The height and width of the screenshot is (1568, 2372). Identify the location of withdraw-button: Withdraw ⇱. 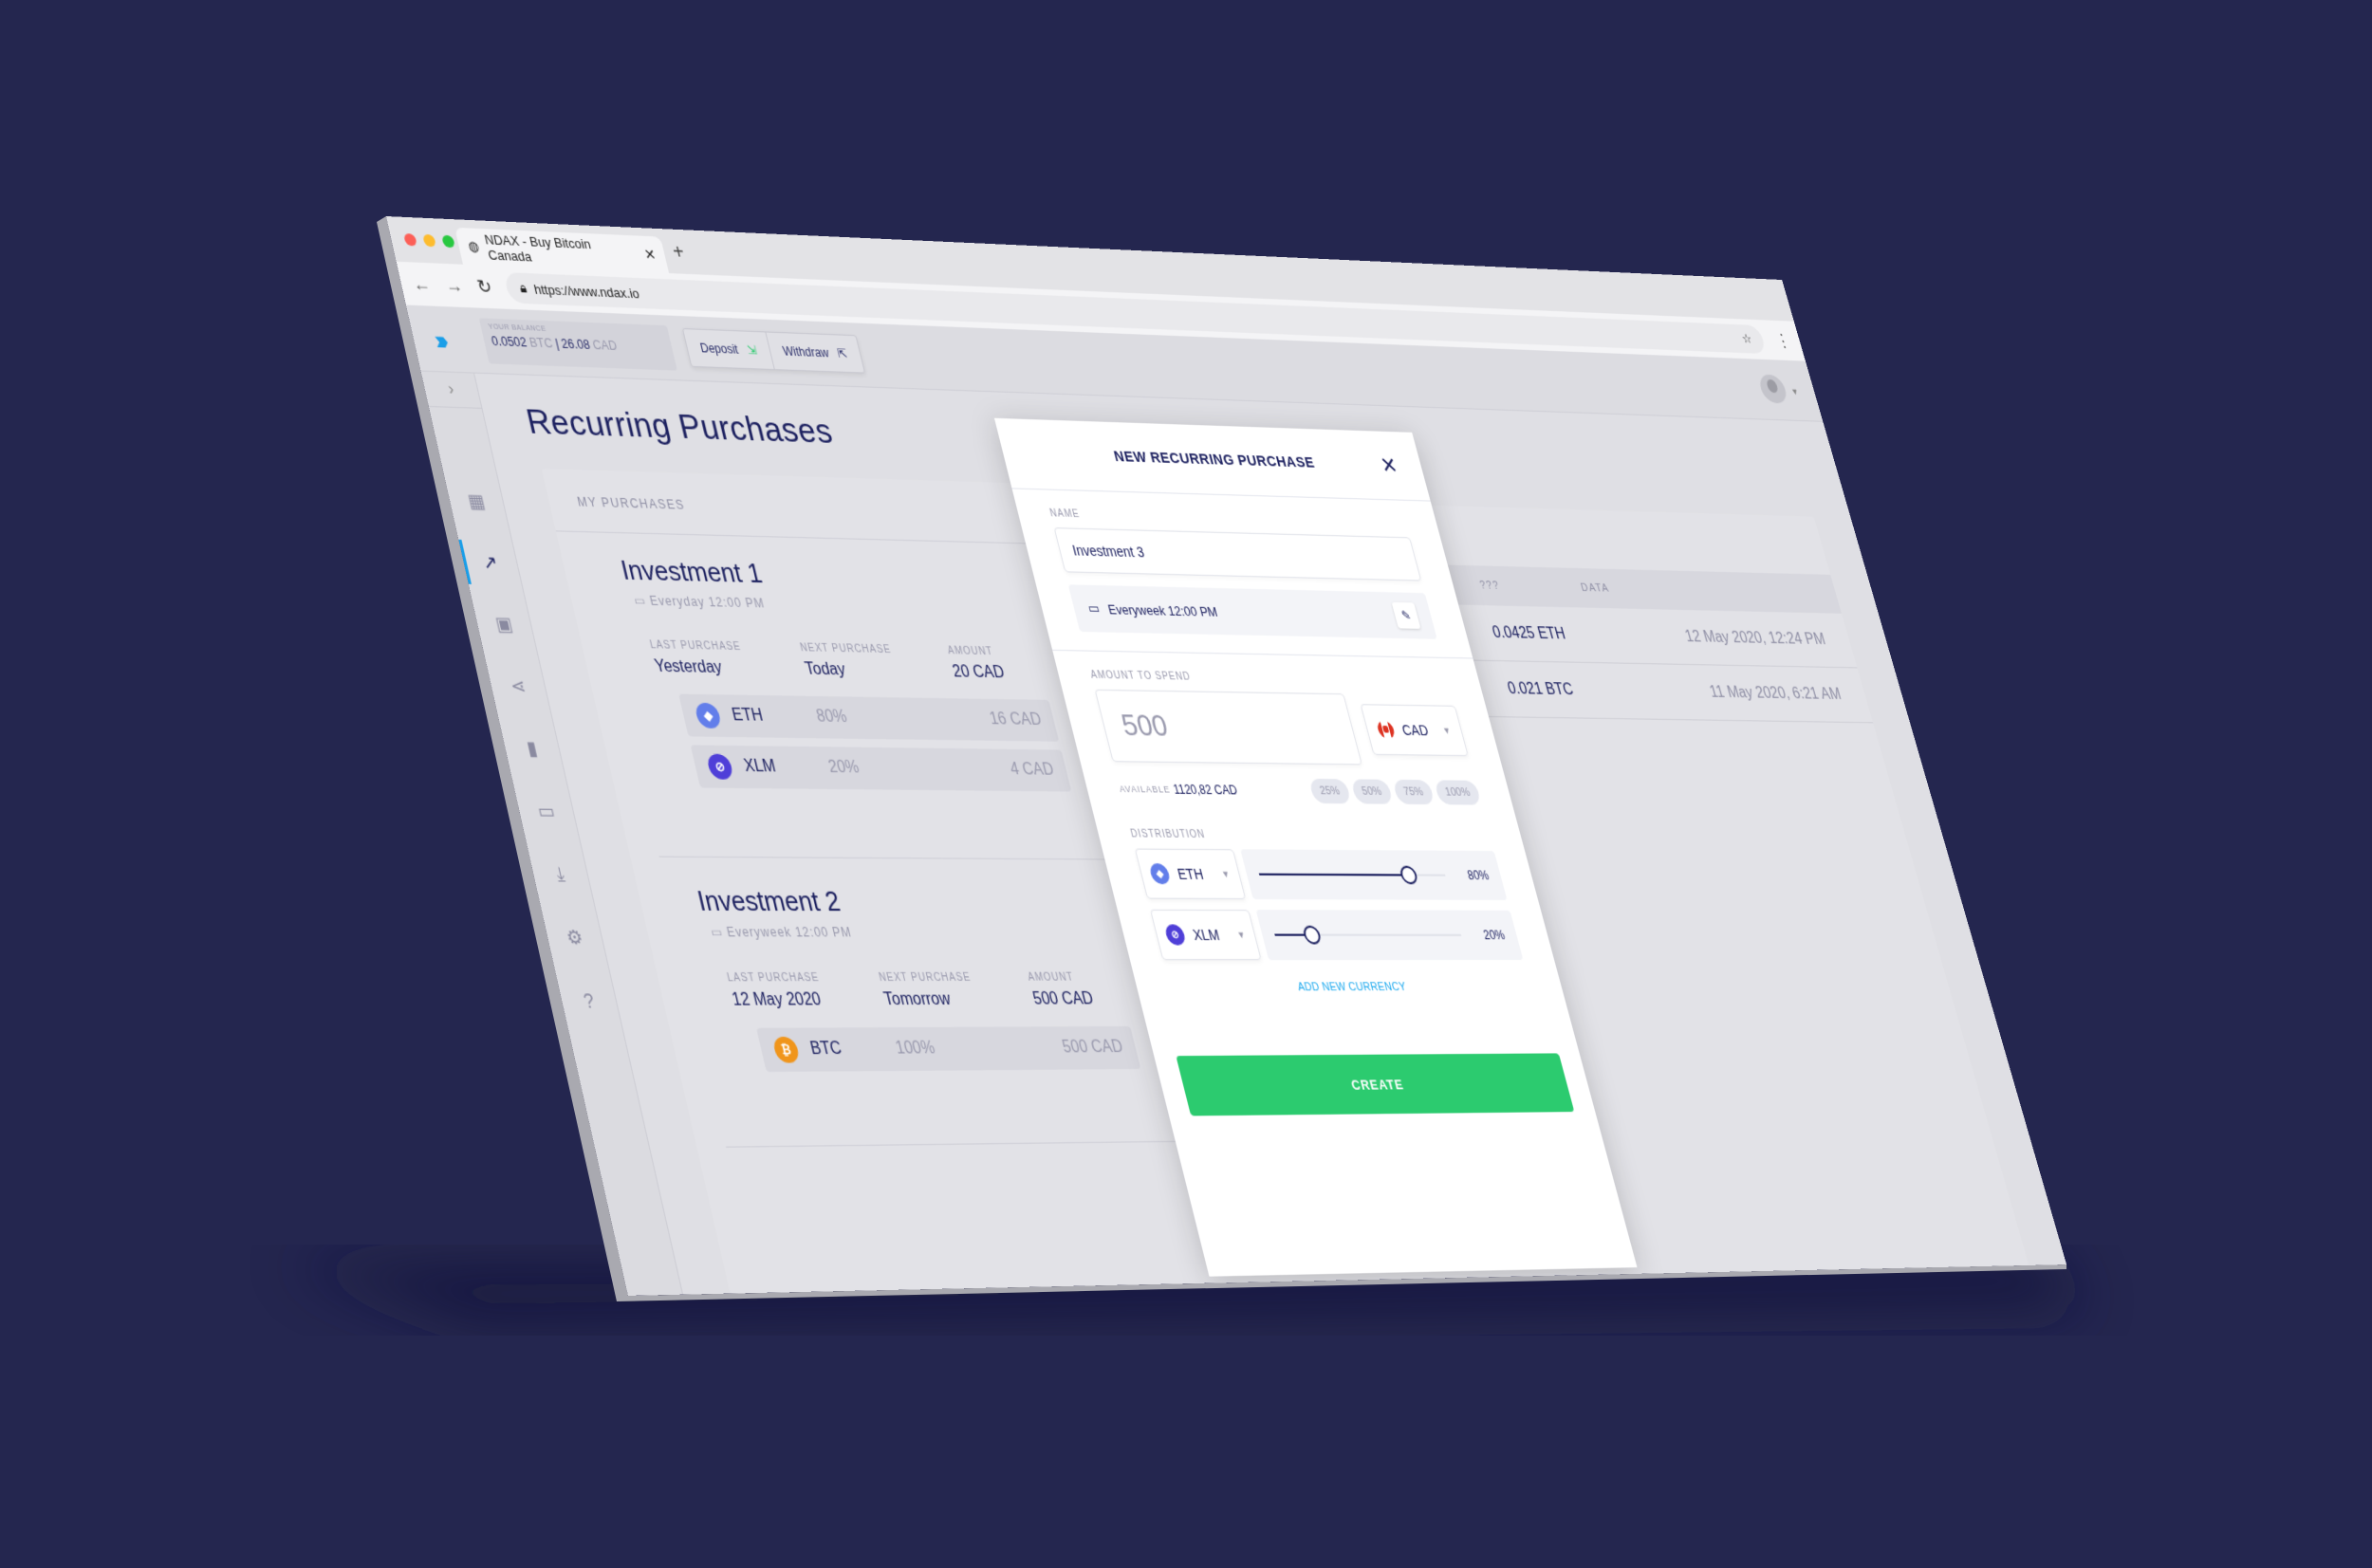
(814, 353).